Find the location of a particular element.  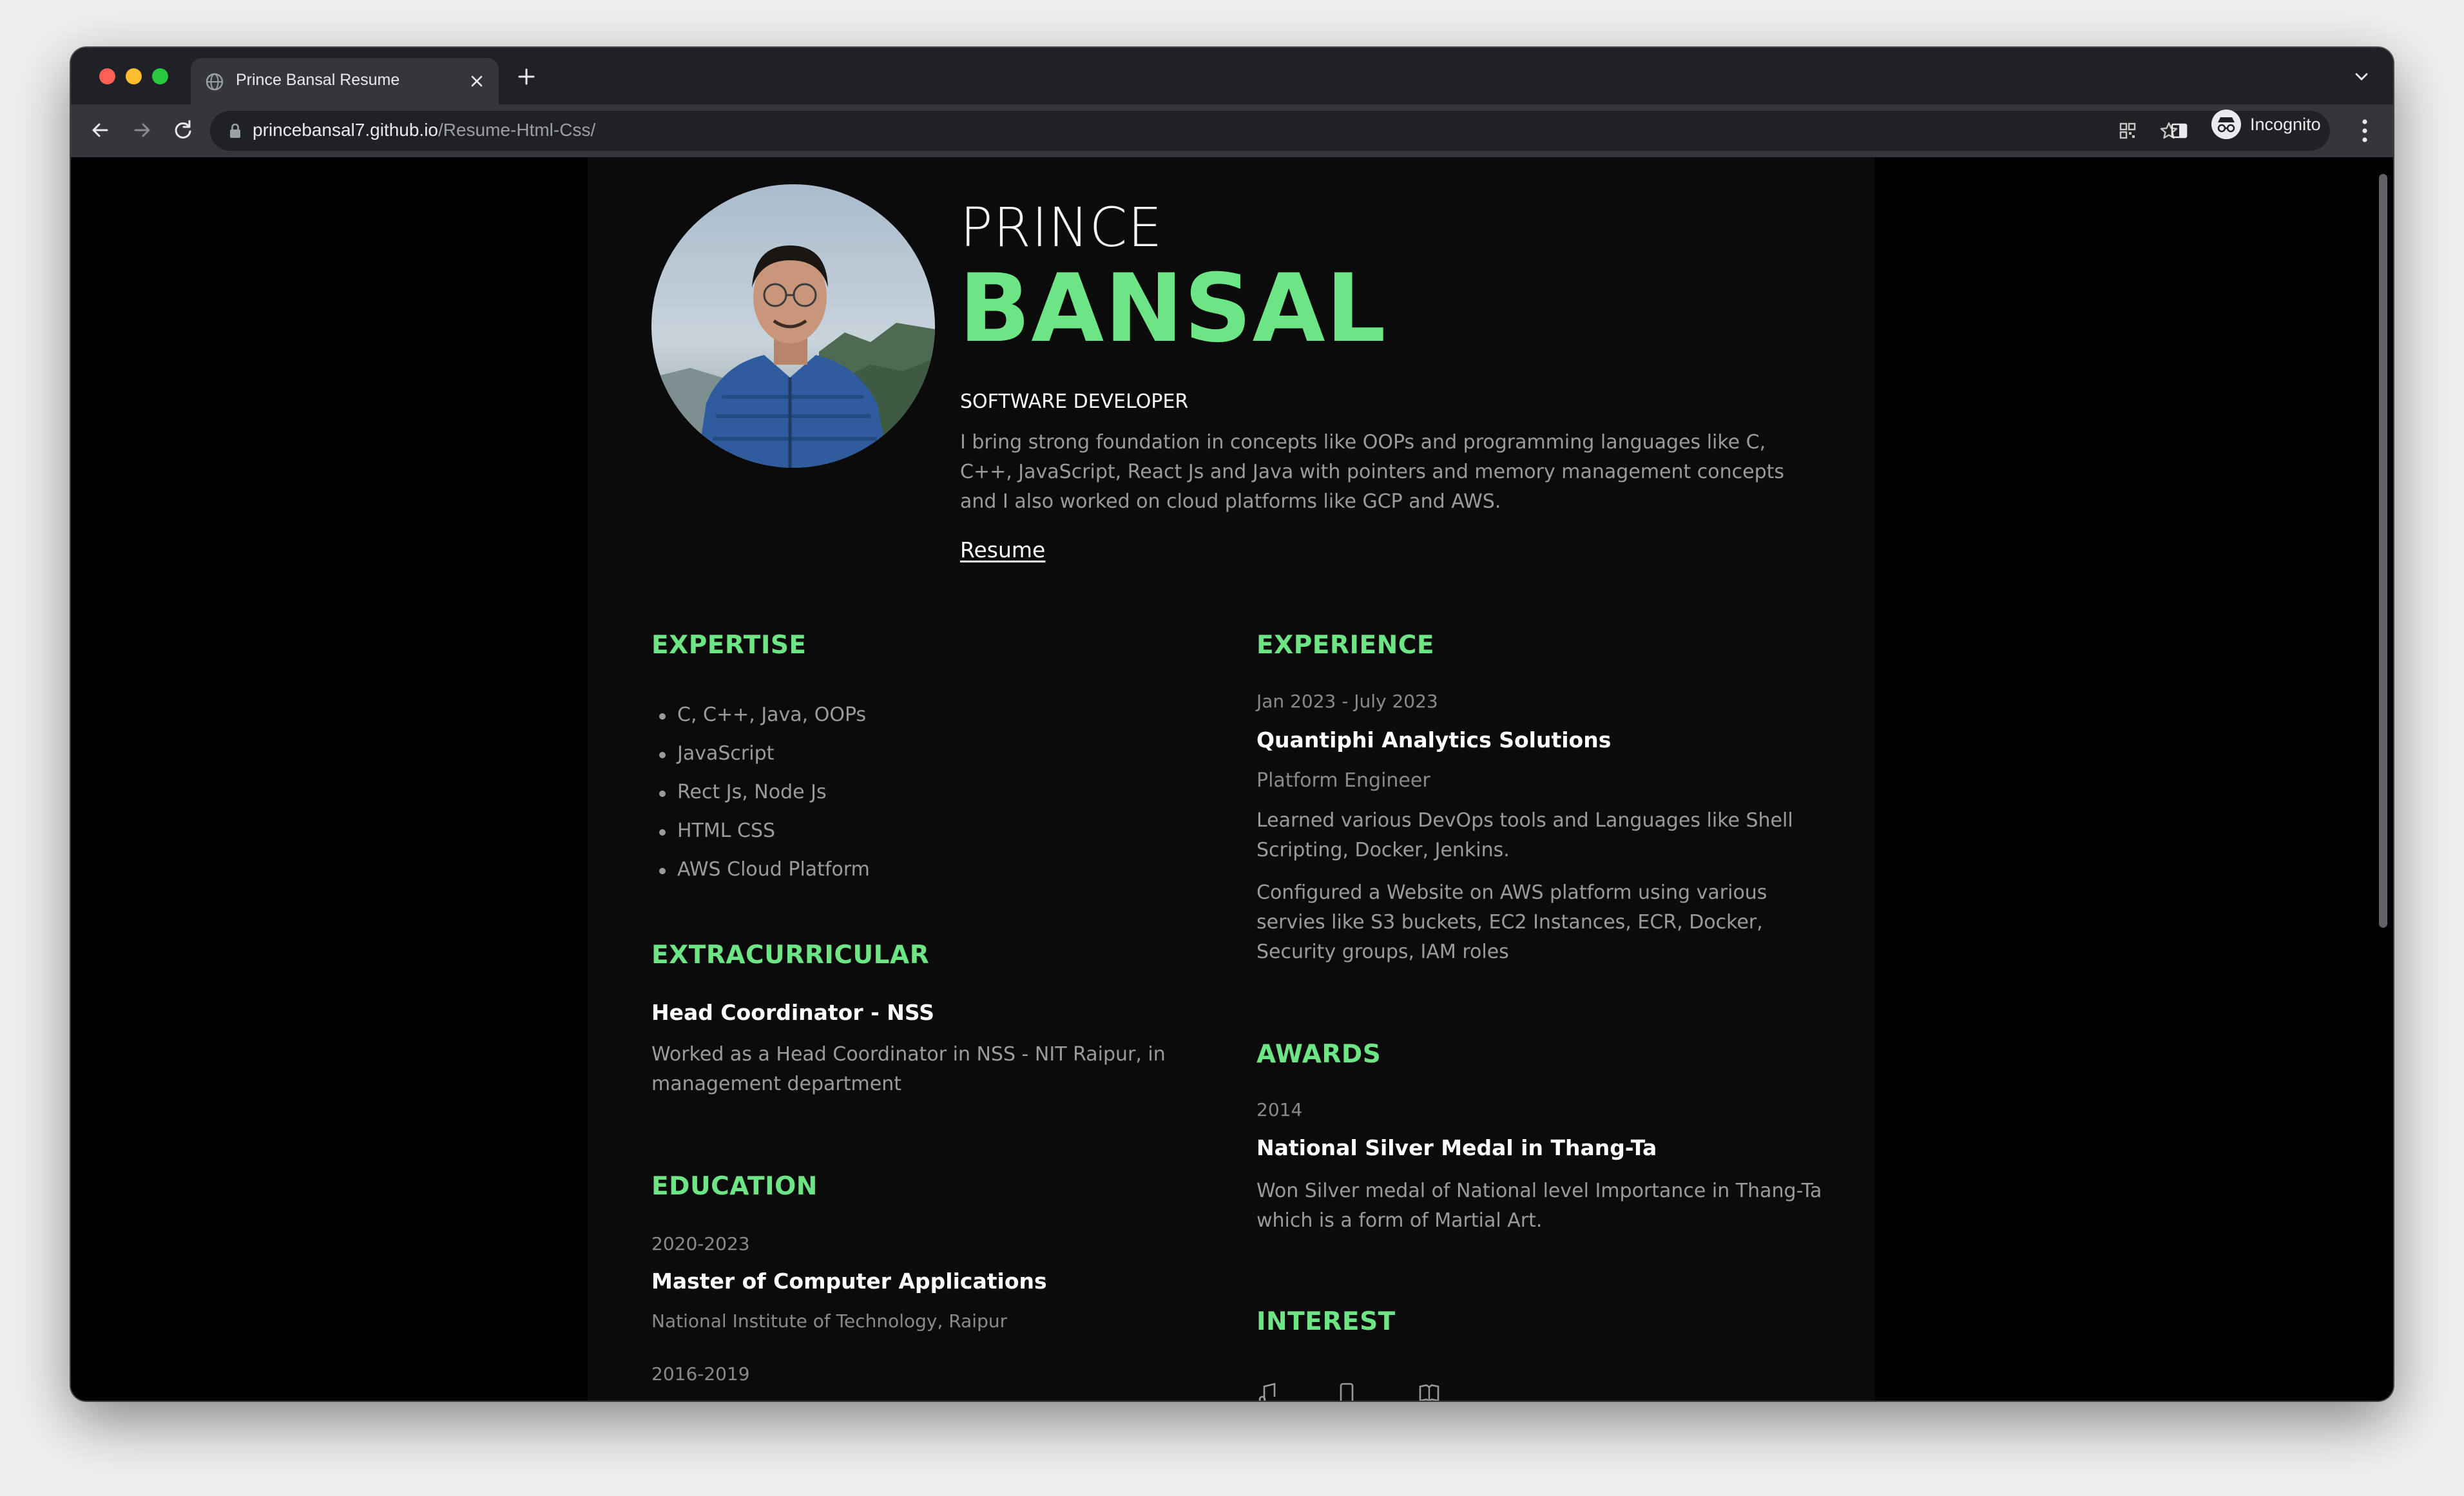

list-item: JavaScript is located at coordinates (761, 753).